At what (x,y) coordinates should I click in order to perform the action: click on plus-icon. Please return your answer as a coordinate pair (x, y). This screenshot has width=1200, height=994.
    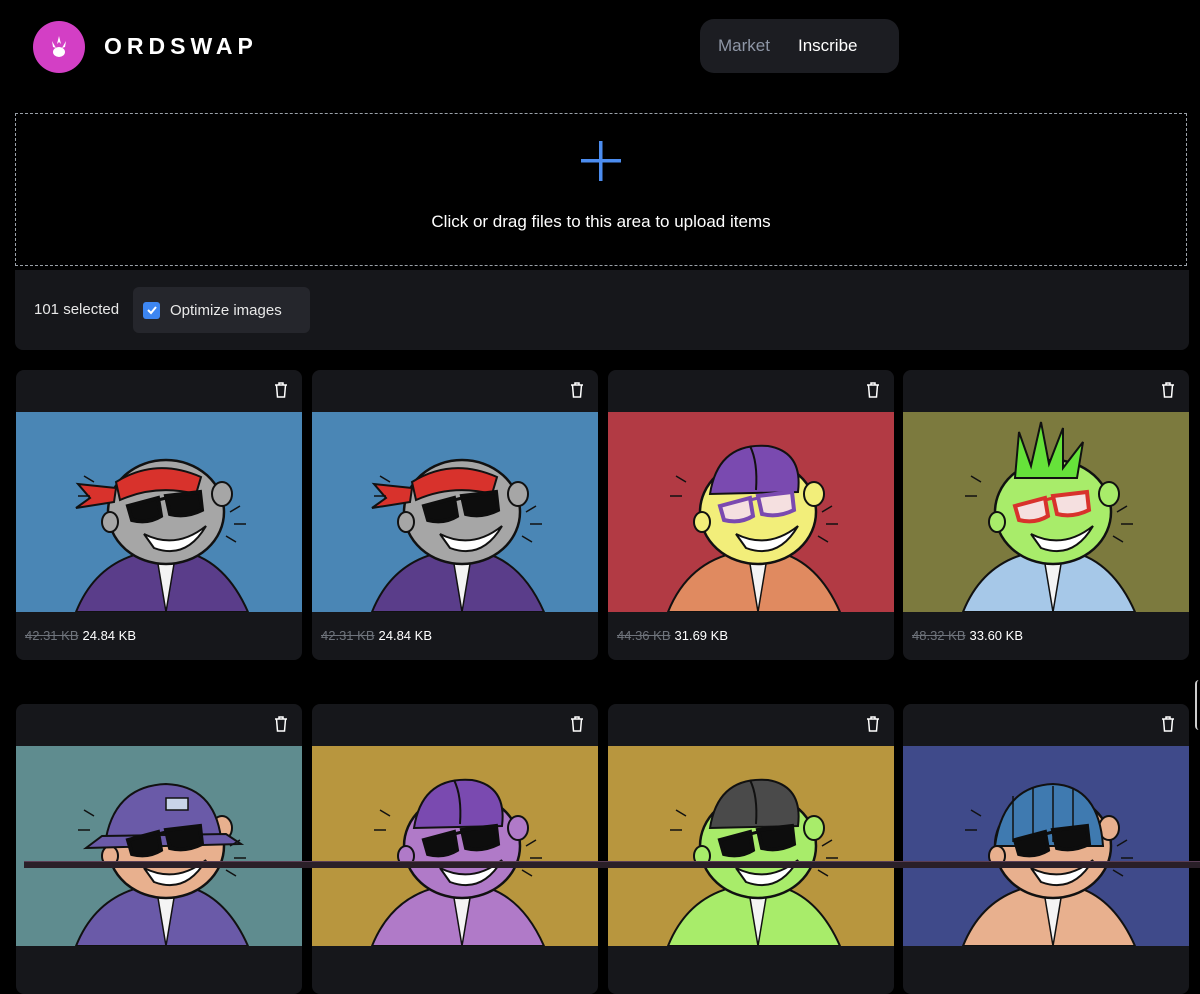
    Looking at the image, I should click on (601, 161).